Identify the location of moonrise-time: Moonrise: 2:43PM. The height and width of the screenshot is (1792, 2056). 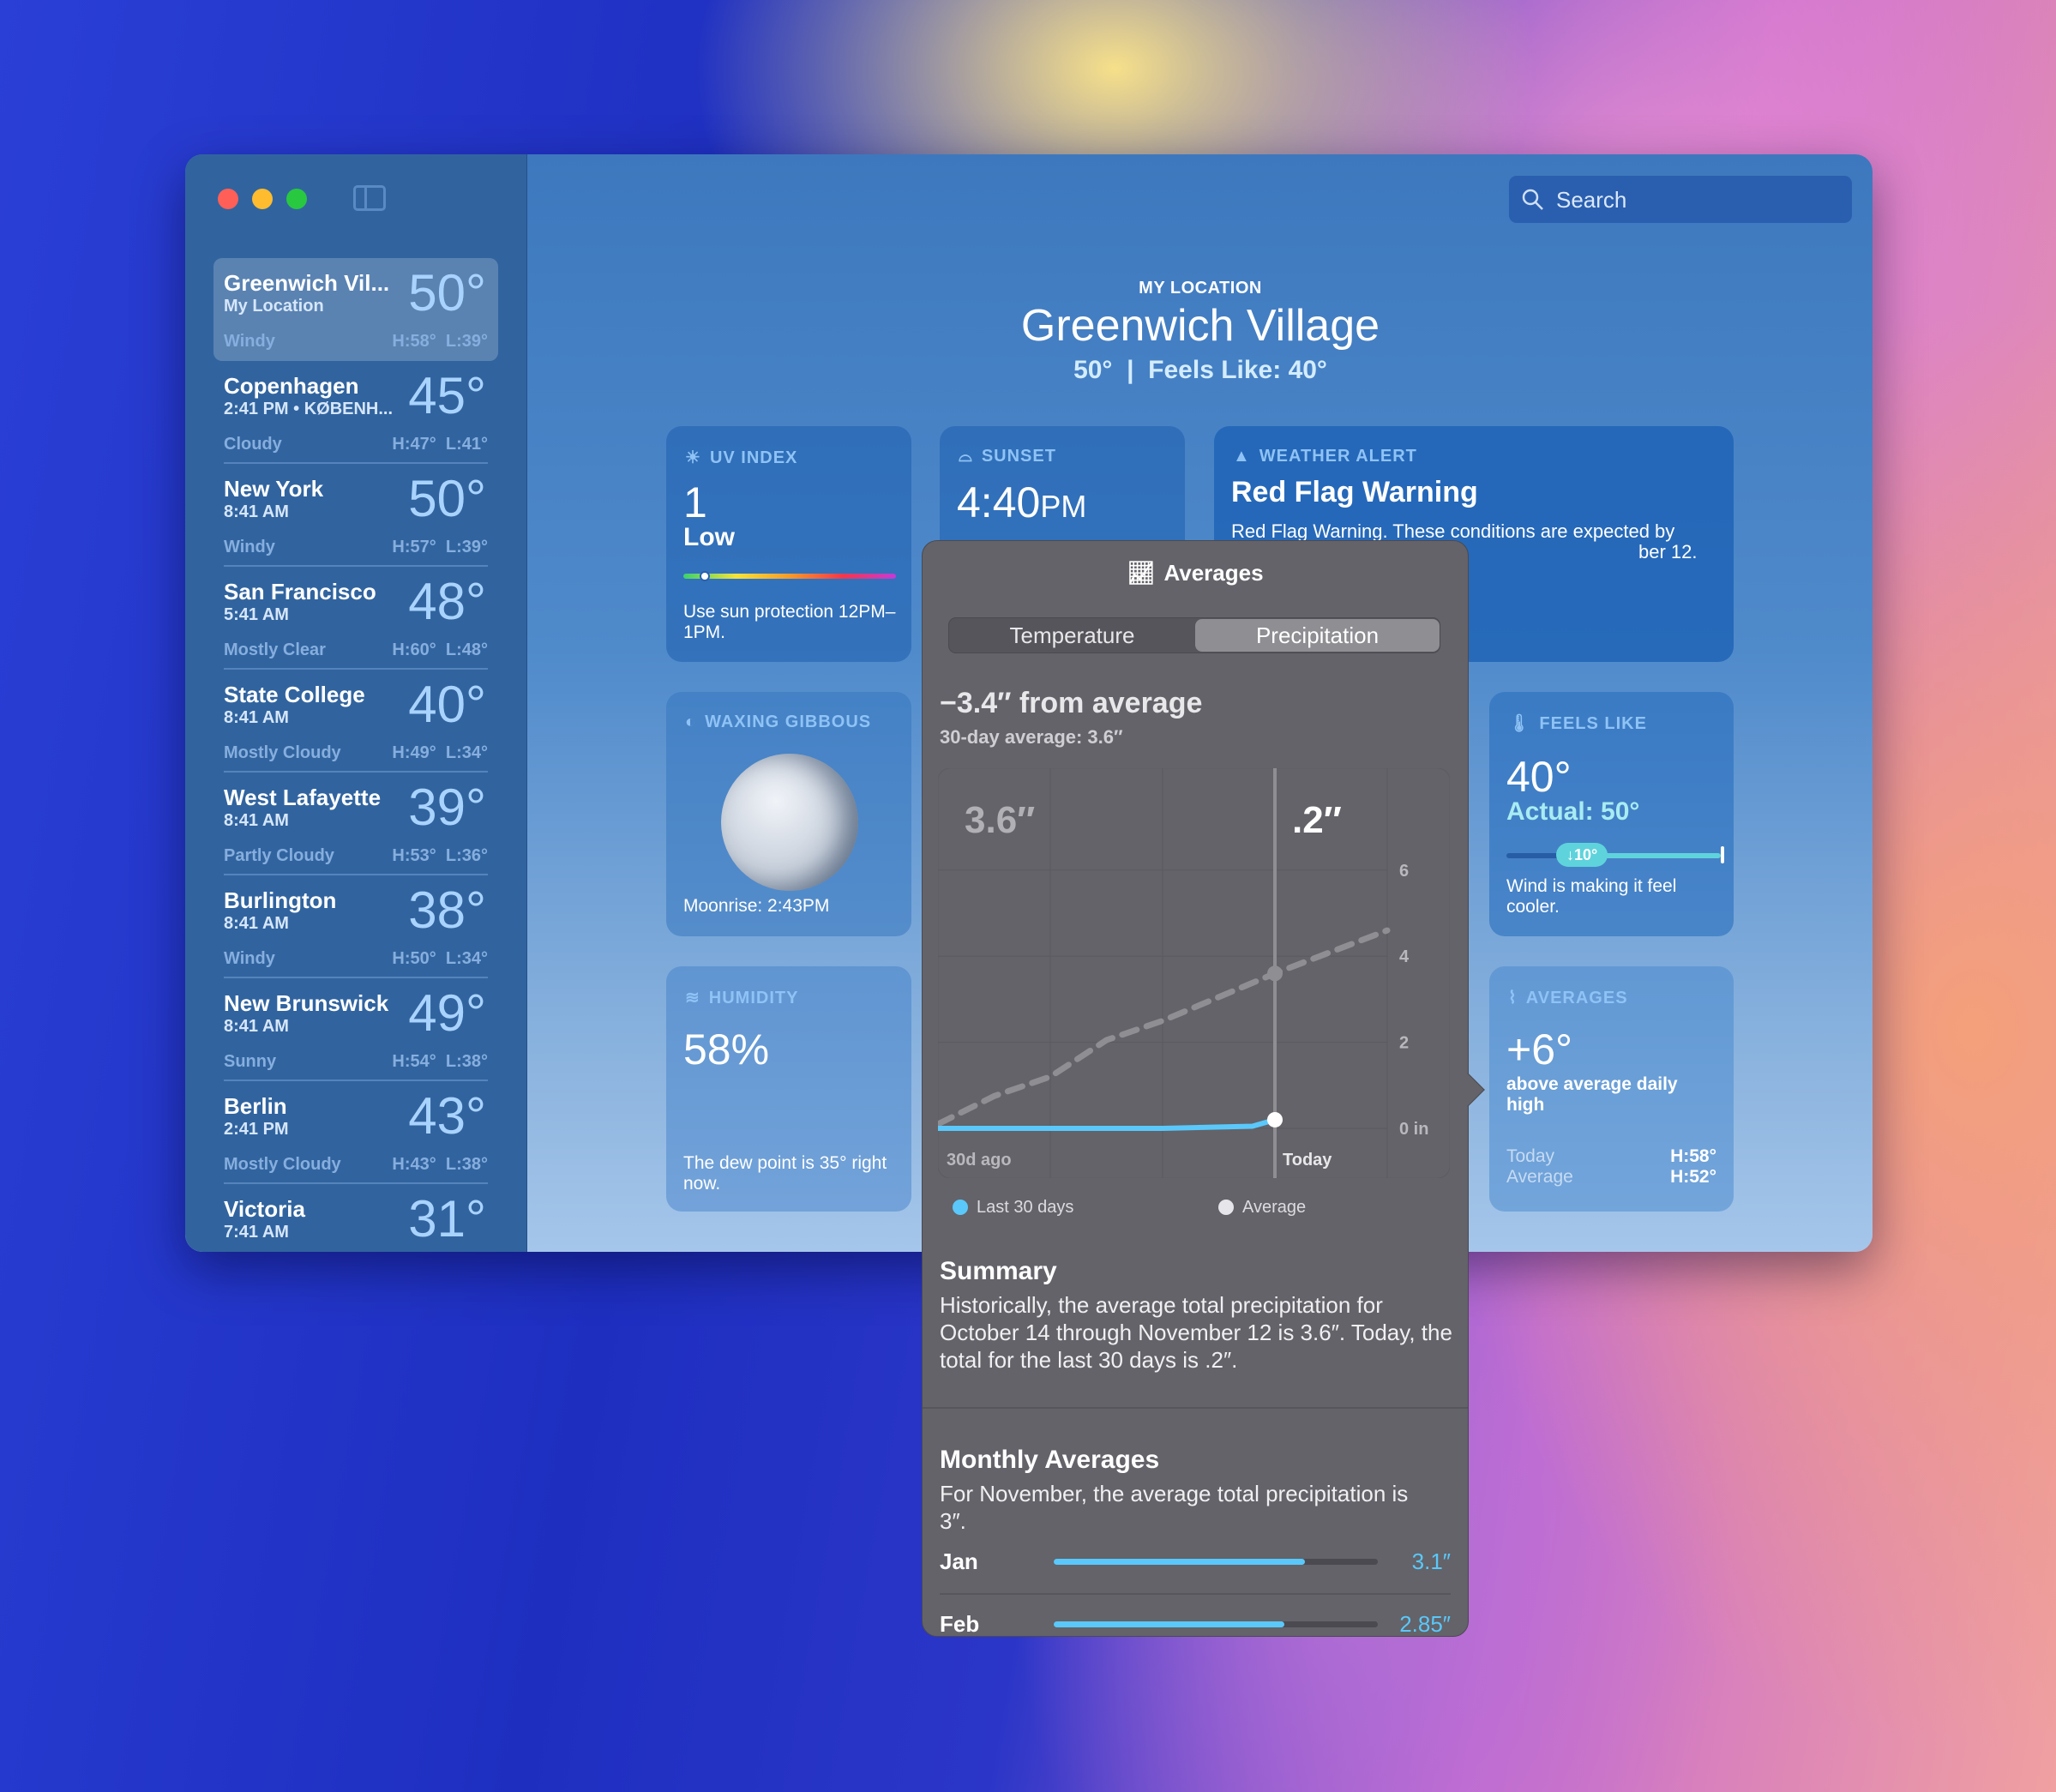
(756, 906).